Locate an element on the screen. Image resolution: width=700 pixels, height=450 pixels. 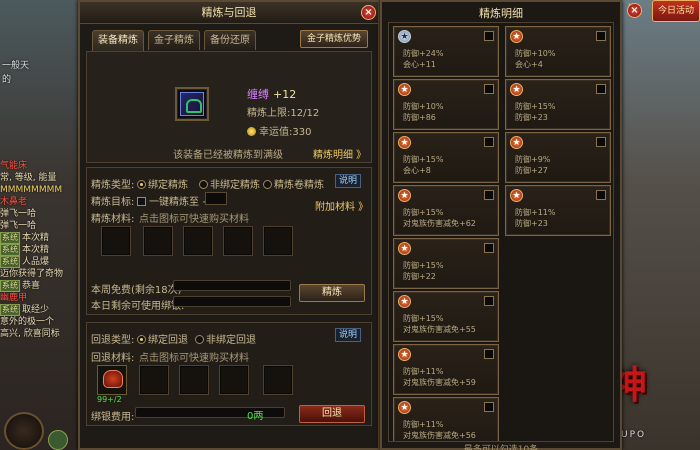
rollback-type-bind: 绑定回退 is located at coordinates (162, 338).